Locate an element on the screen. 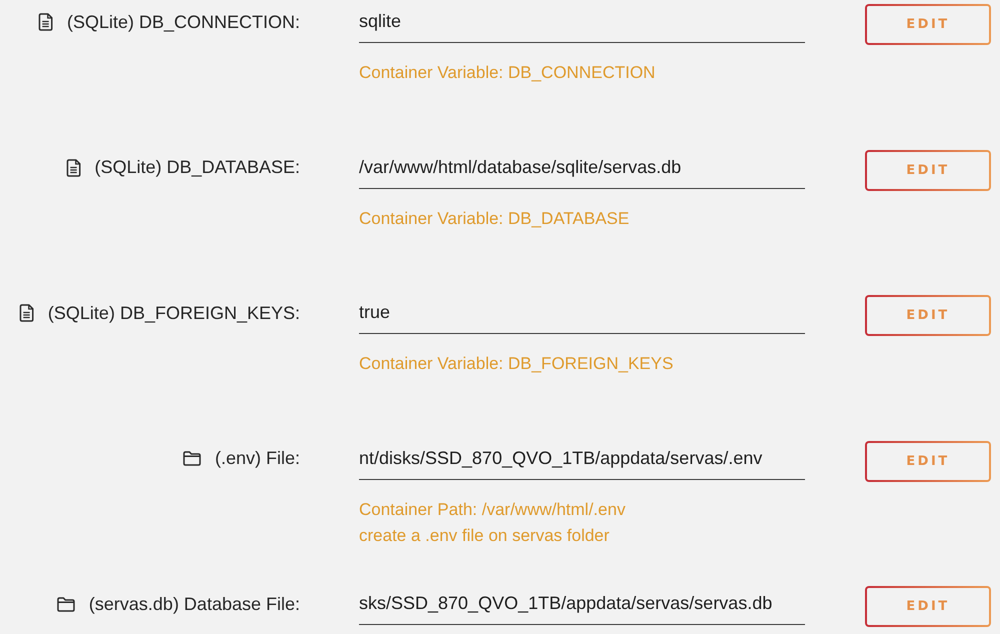 The height and width of the screenshot is (634, 1000). hint-text: Container Variable: DB_DATABASE is located at coordinates (494, 219).